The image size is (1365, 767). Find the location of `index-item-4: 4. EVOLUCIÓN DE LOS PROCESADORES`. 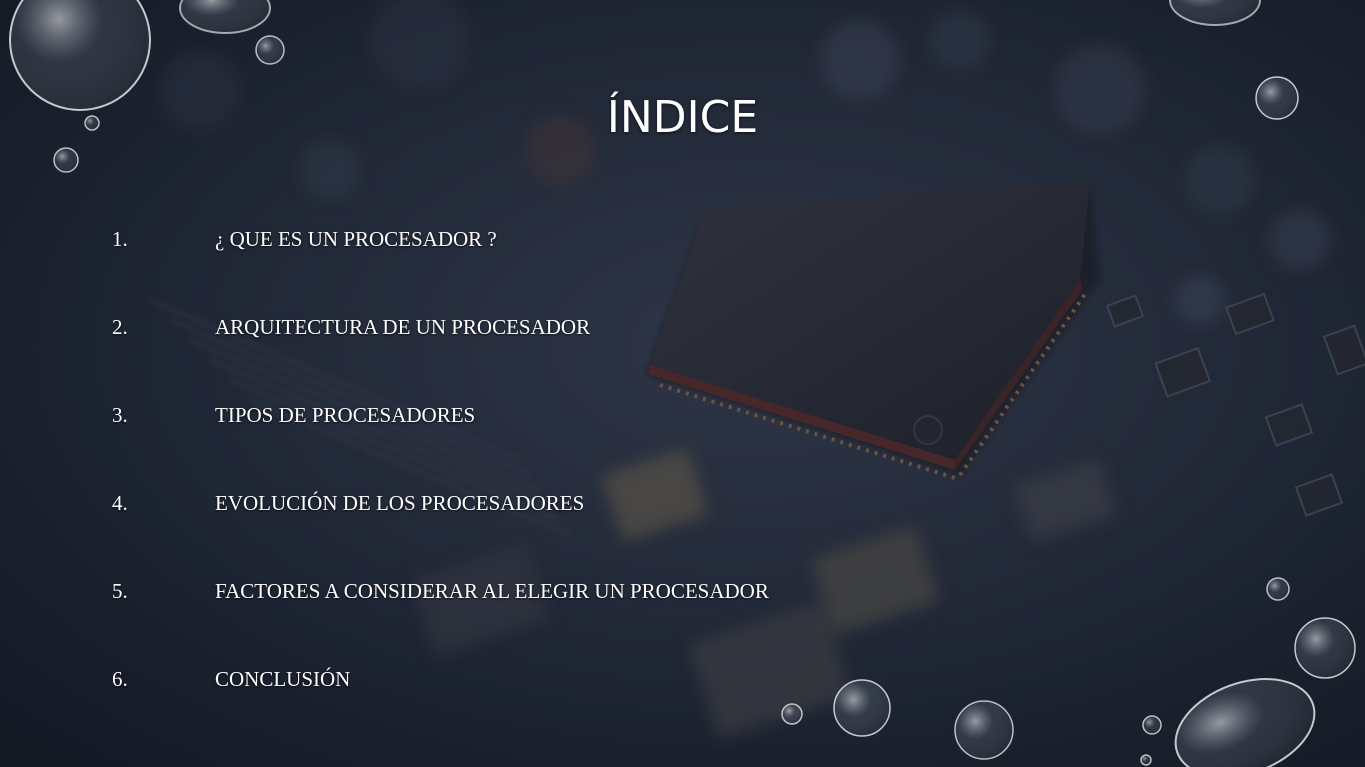

index-item-4: 4. EVOLUCIÓN DE LOS PROCESADORES is located at coordinates (500, 506).